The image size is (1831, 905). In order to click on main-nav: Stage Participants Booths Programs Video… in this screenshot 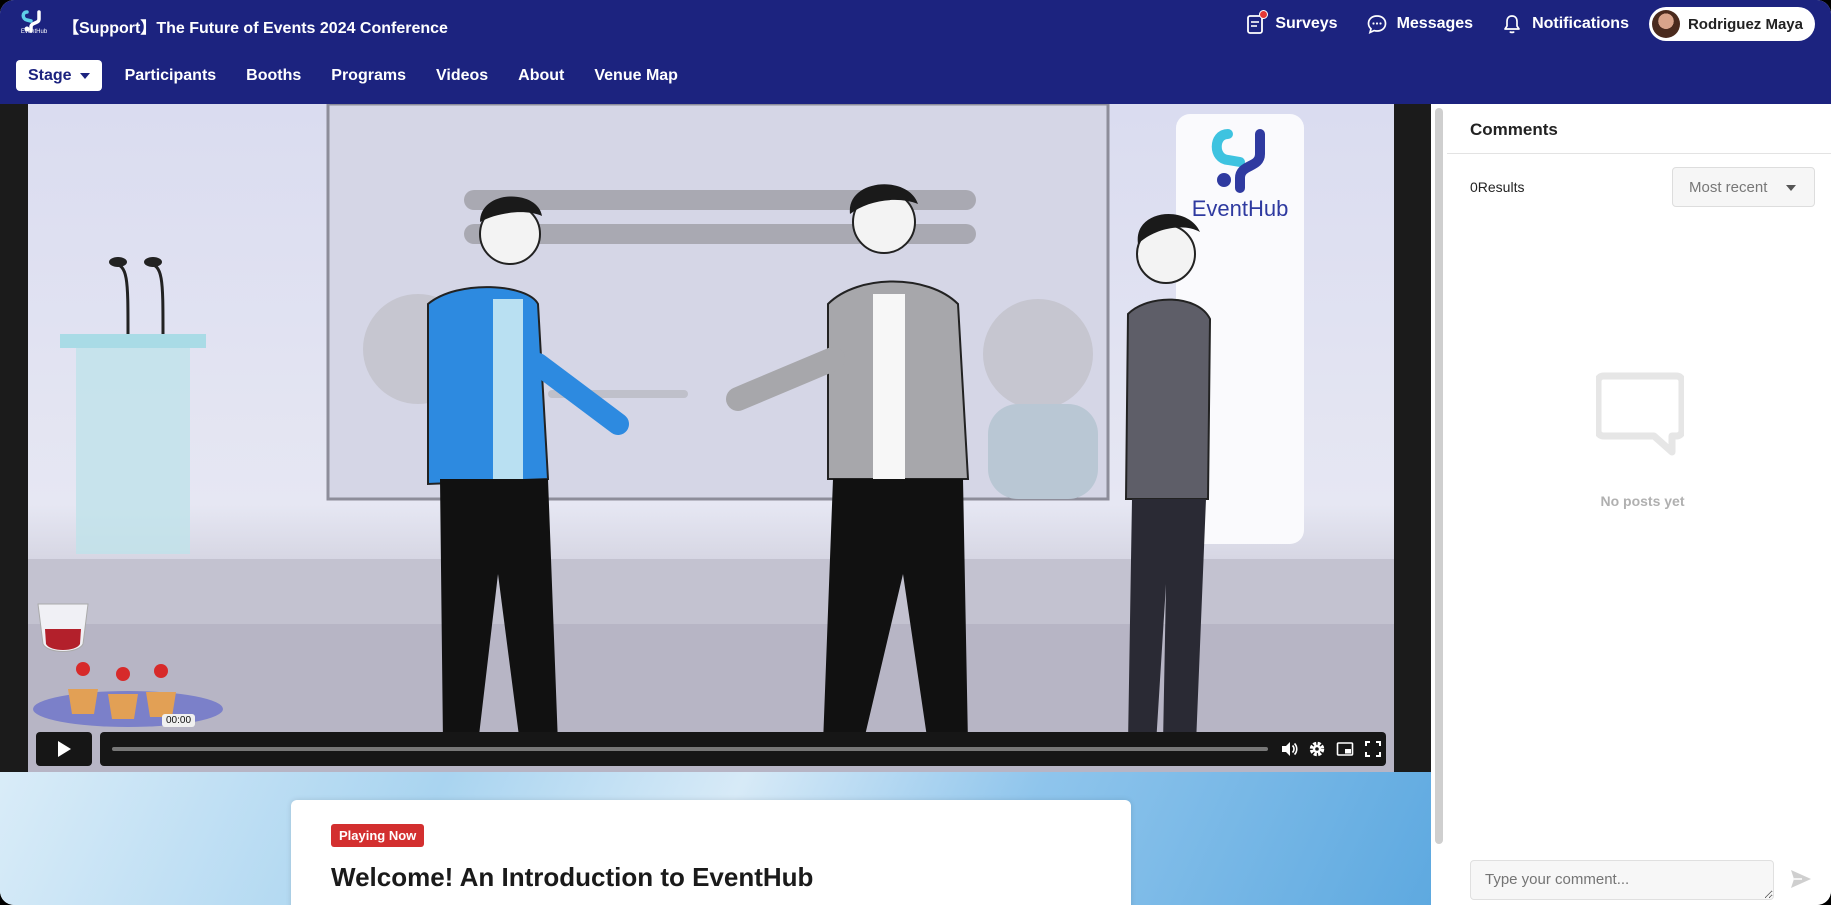, I will do `click(354, 75)`.